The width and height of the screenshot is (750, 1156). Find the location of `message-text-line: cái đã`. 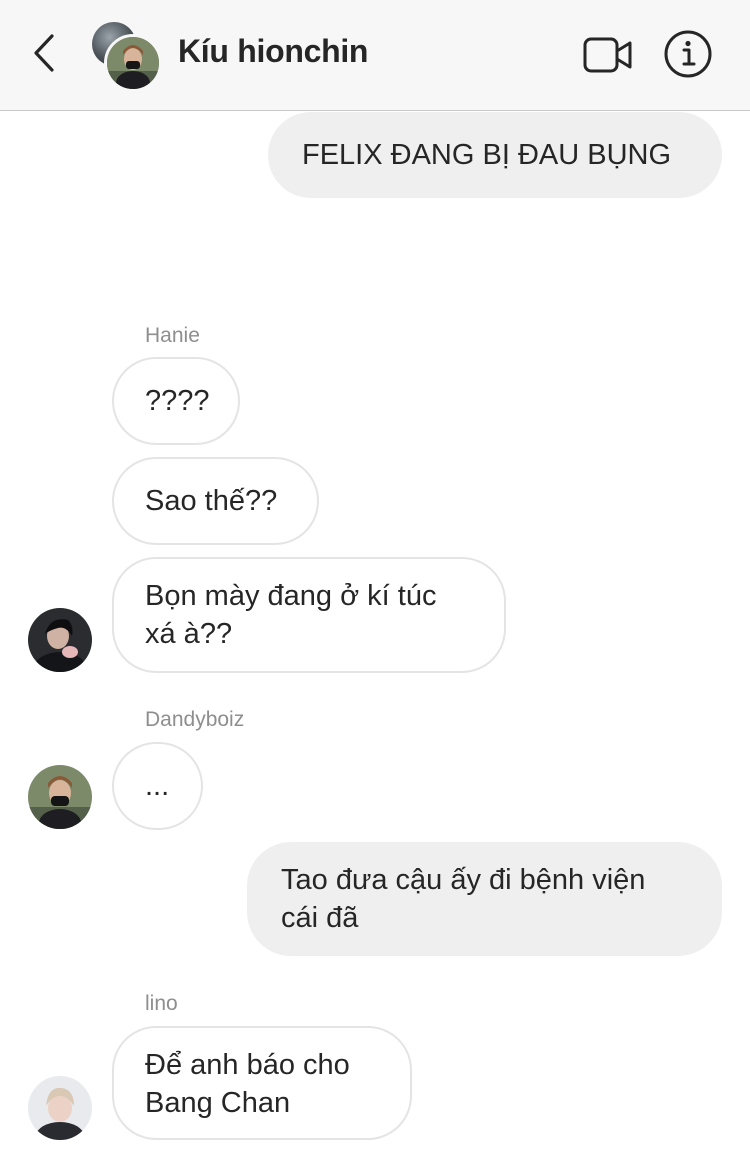

message-text-line: cái đã is located at coordinates (320, 918).